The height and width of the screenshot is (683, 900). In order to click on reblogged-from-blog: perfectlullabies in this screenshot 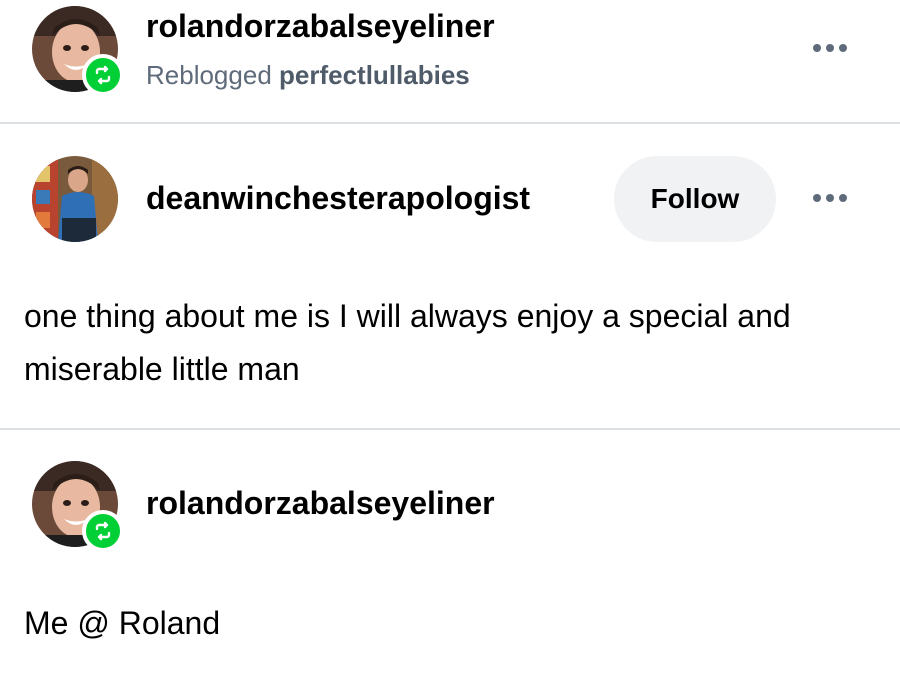, I will do `click(374, 75)`.